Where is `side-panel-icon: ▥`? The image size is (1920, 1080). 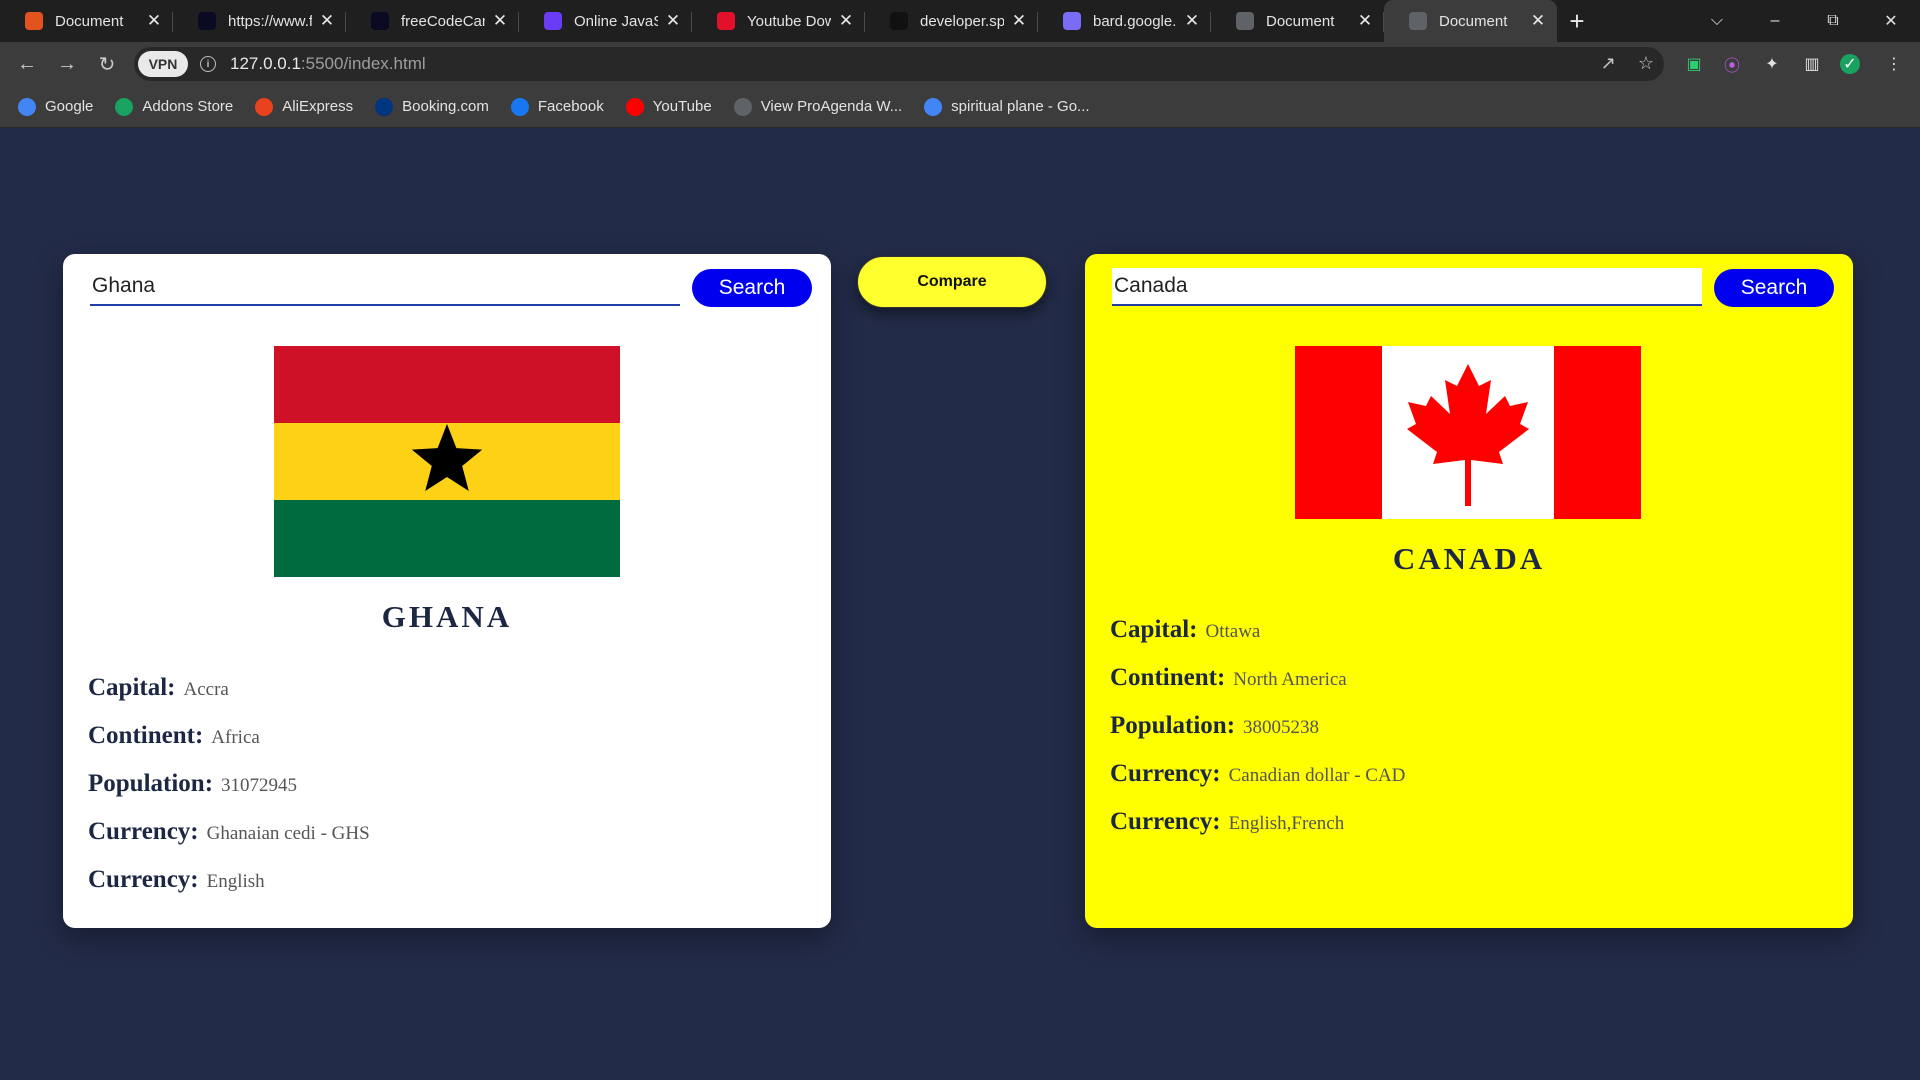 side-panel-icon: ▥ is located at coordinates (1812, 64).